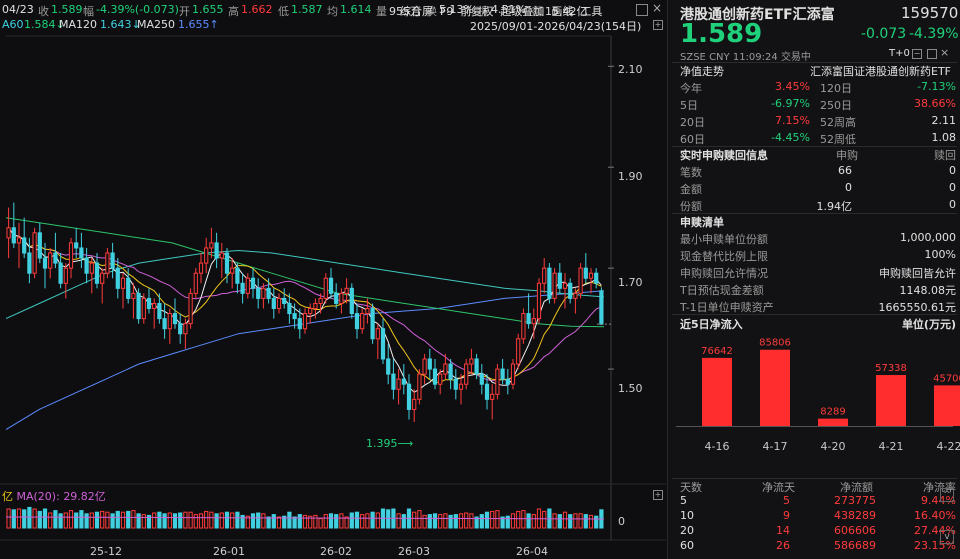  Describe the element at coordinates (476, 11) in the screenshot. I see `toolbar-fuquan: 前复权` at that location.